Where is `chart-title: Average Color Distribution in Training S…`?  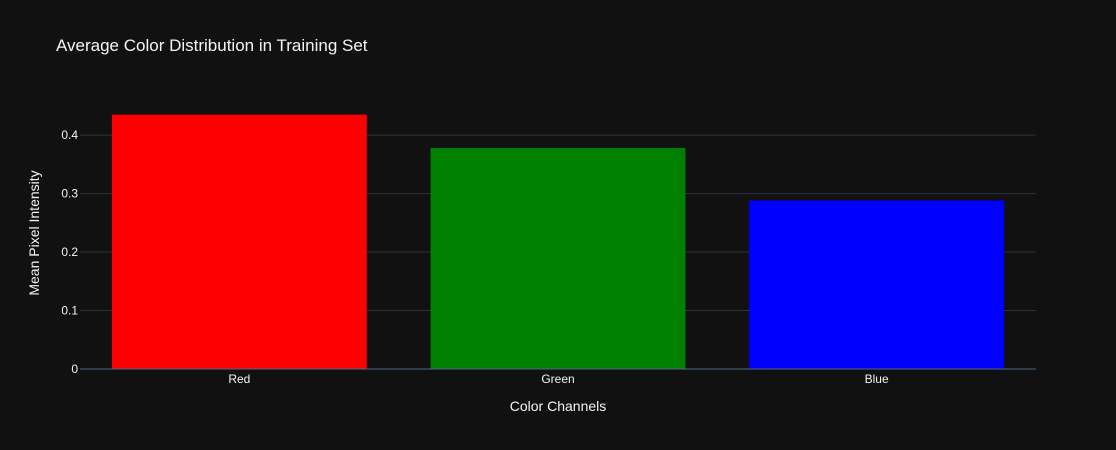 chart-title: Average Color Distribution in Training S… is located at coordinates (212, 45).